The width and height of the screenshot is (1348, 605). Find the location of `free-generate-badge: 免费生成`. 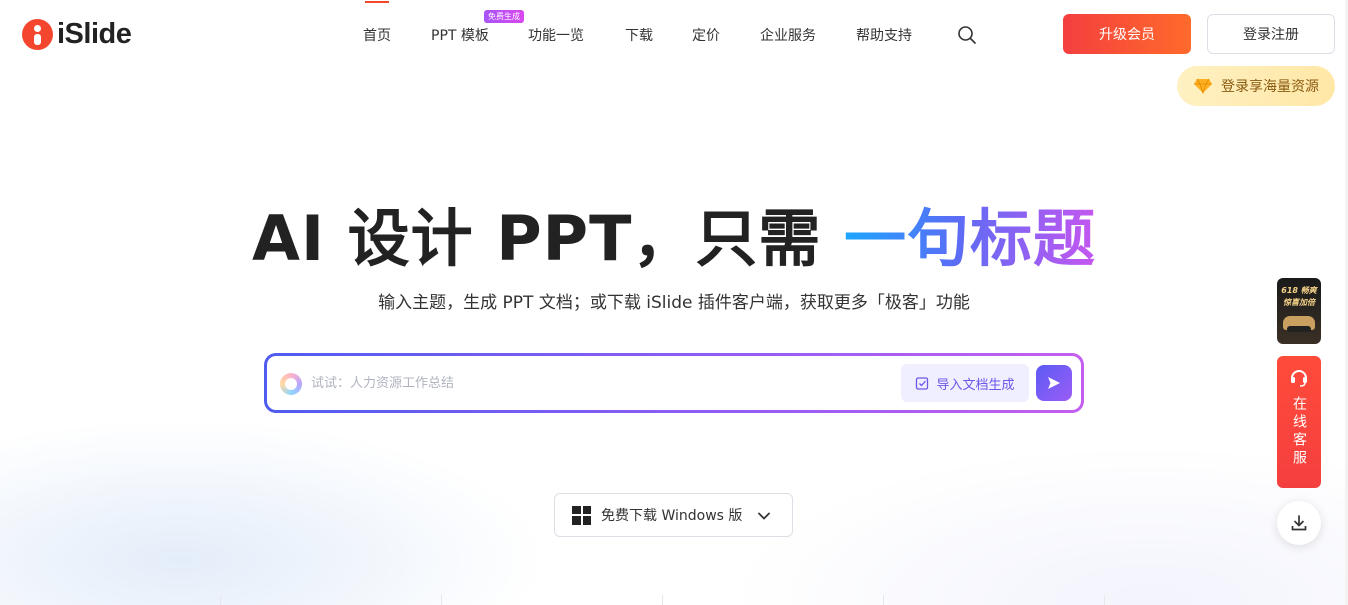

free-generate-badge: 免费生成 is located at coordinates (504, 16).